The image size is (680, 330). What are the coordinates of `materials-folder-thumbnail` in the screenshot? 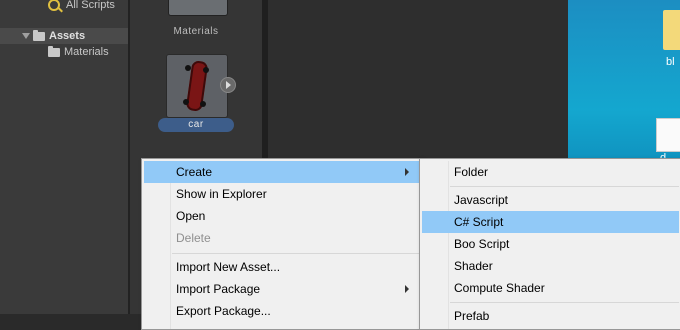 It's located at (198, 8).